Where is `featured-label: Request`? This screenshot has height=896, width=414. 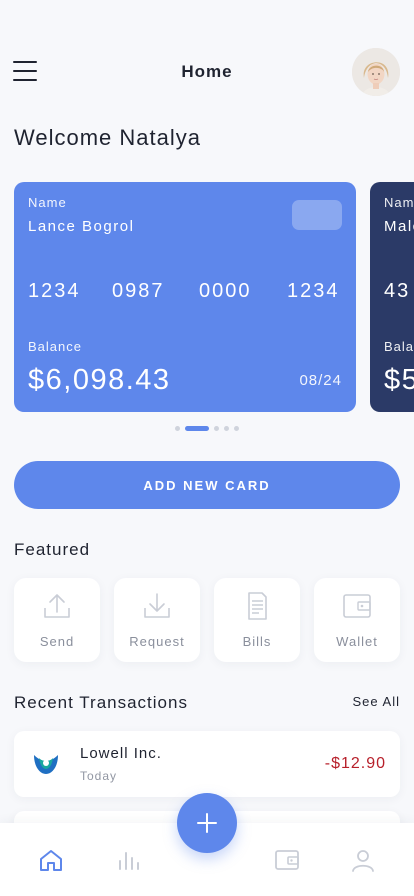 featured-label: Request is located at coordinates (157, 641).